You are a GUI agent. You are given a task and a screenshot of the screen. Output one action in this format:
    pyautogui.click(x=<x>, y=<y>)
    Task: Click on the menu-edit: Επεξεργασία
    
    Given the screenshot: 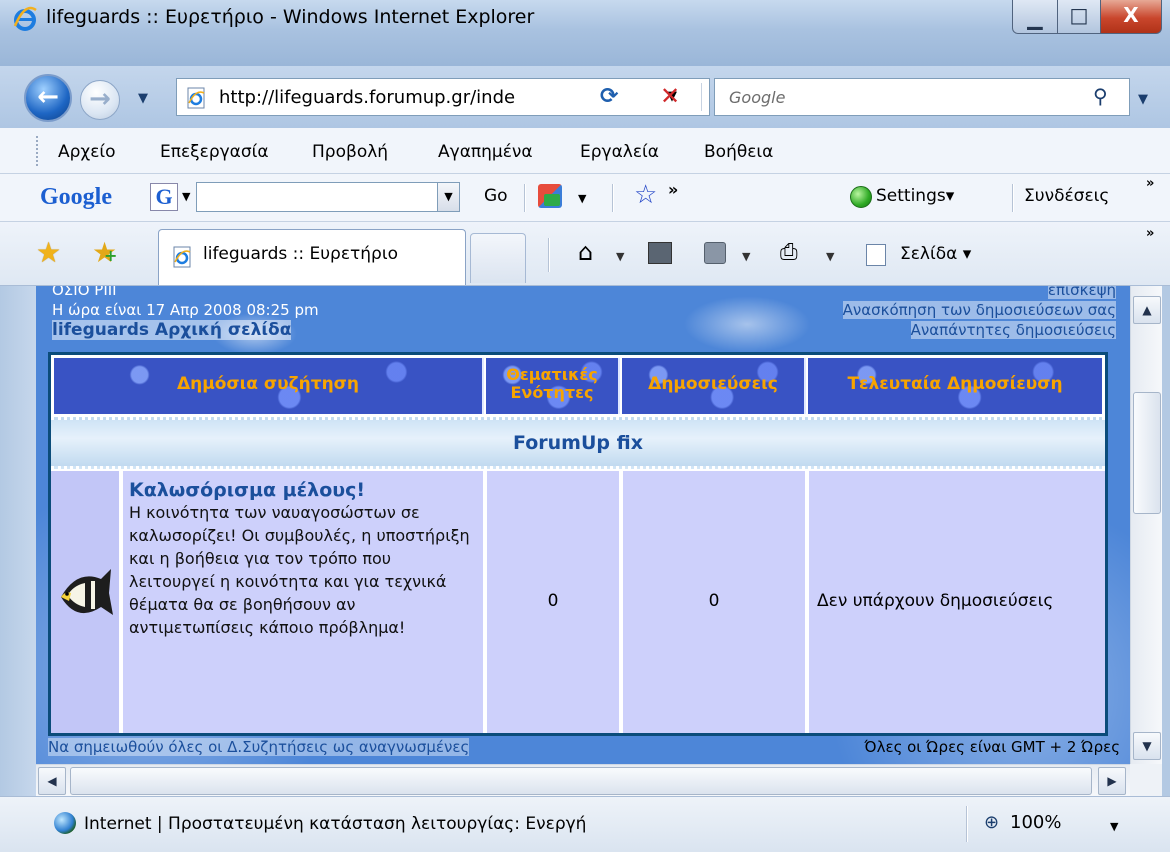 What is the action you would take?
    pyautogui.click(x=214, y=152)
    